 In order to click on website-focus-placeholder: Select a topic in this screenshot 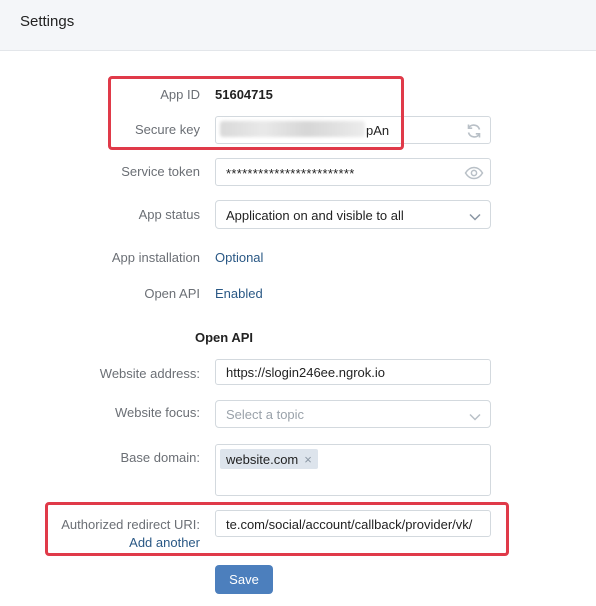, I will do `click(265, 414)`.